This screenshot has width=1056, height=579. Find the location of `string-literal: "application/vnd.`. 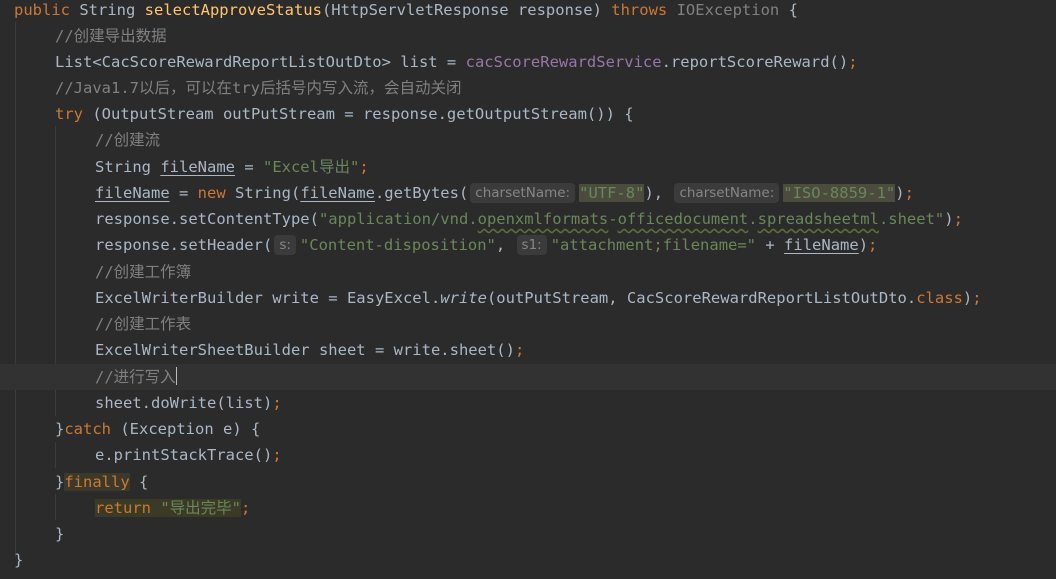

string-literal: "application/vnd. is located at coordinates (398, 219).